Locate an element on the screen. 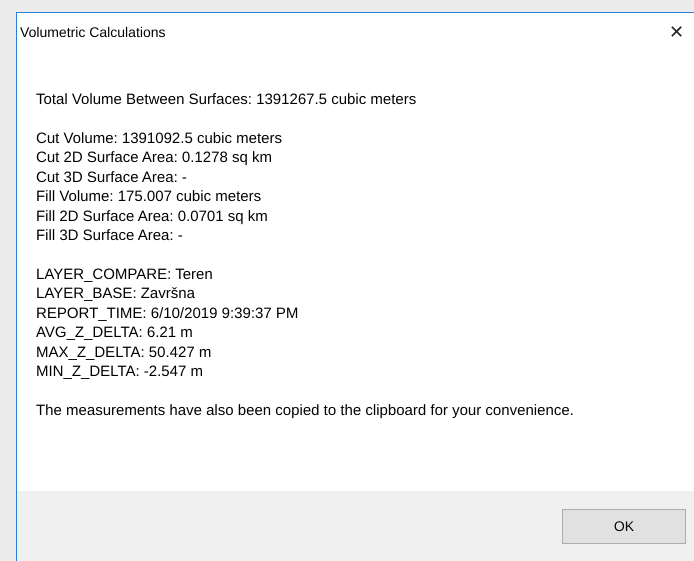  info-line: The measurements have also been copied to the clipboard for your convenience. is located at coordinates (305, 410).